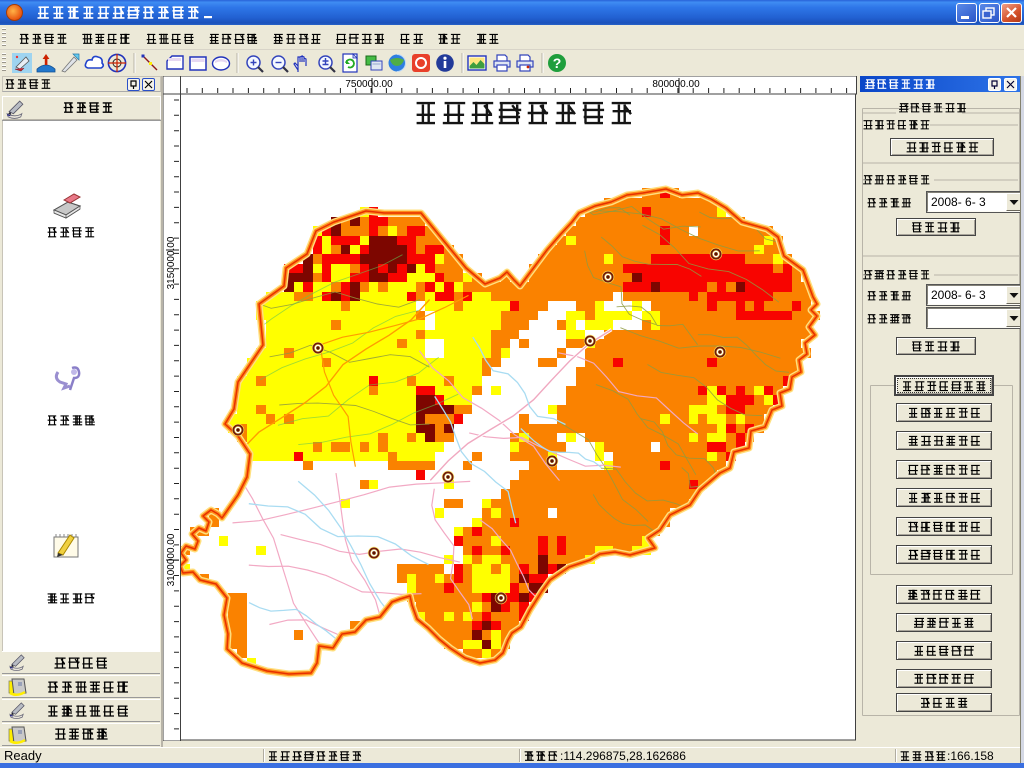  What do you see at coordinates (970, 756) in the screenshot?
I see `svg-text: :166.158` at bounding box center [970, 756].